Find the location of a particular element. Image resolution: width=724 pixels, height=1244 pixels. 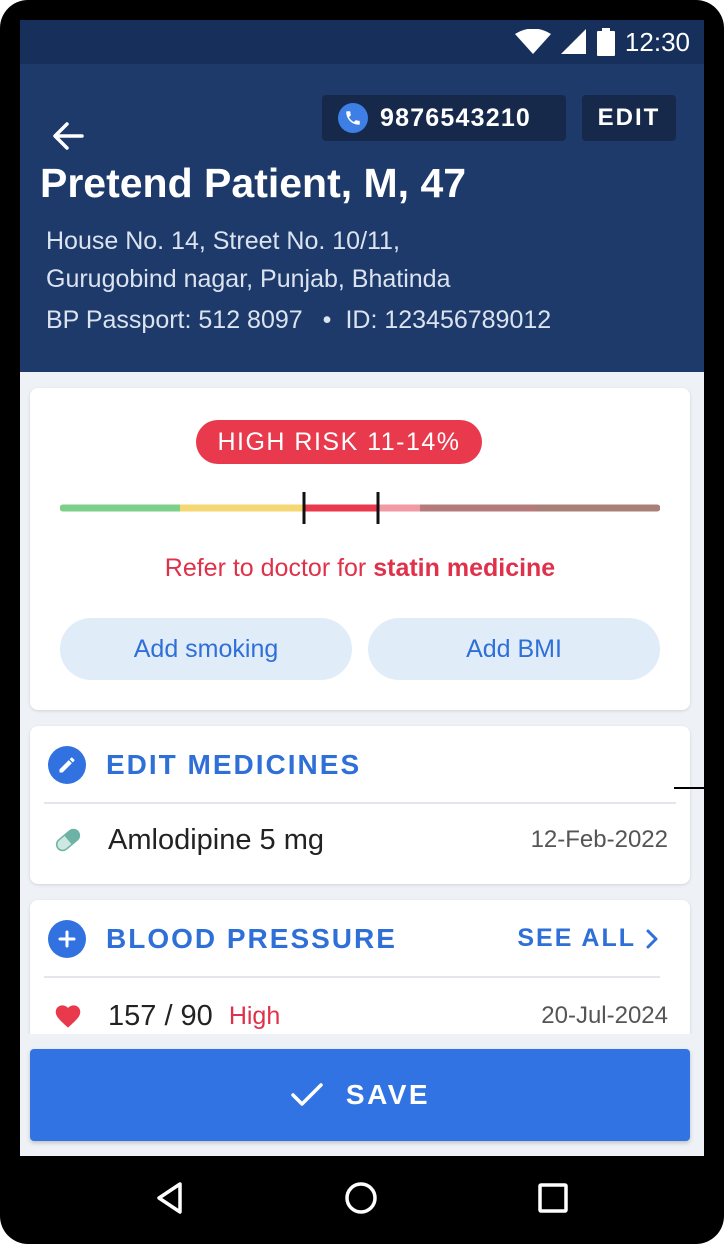

nav-home-button is located at coordinates (361, 1198).